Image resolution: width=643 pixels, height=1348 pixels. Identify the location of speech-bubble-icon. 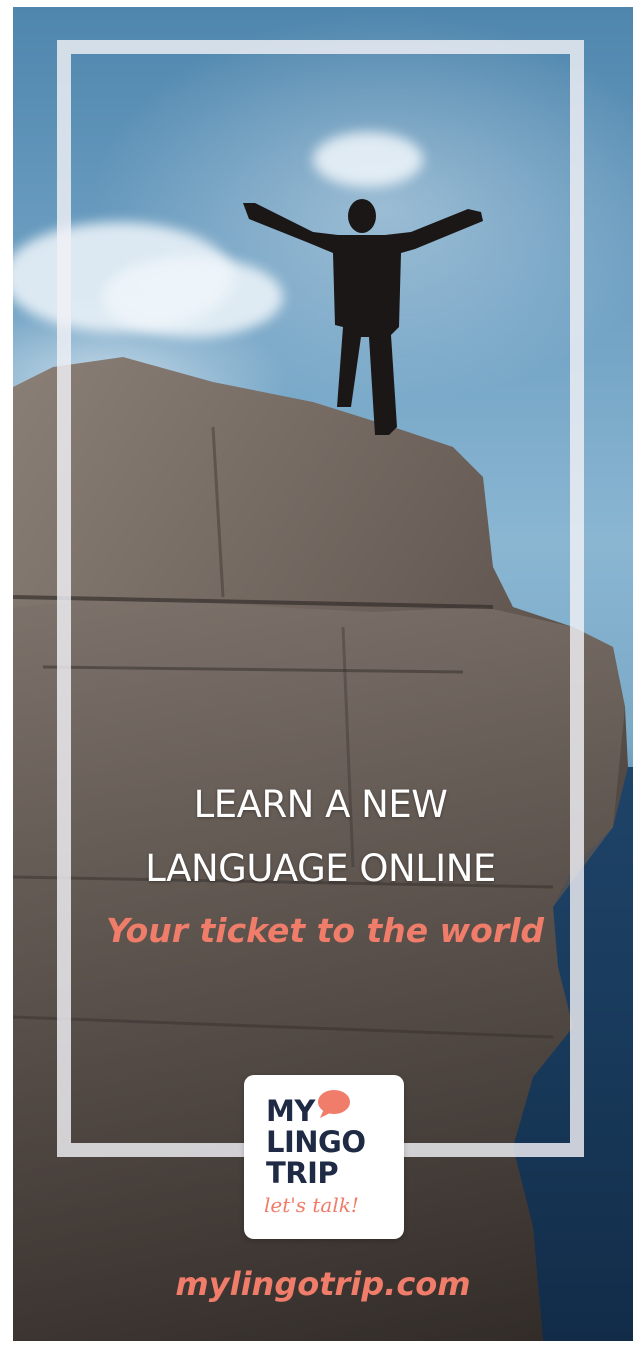
(334, 1104).